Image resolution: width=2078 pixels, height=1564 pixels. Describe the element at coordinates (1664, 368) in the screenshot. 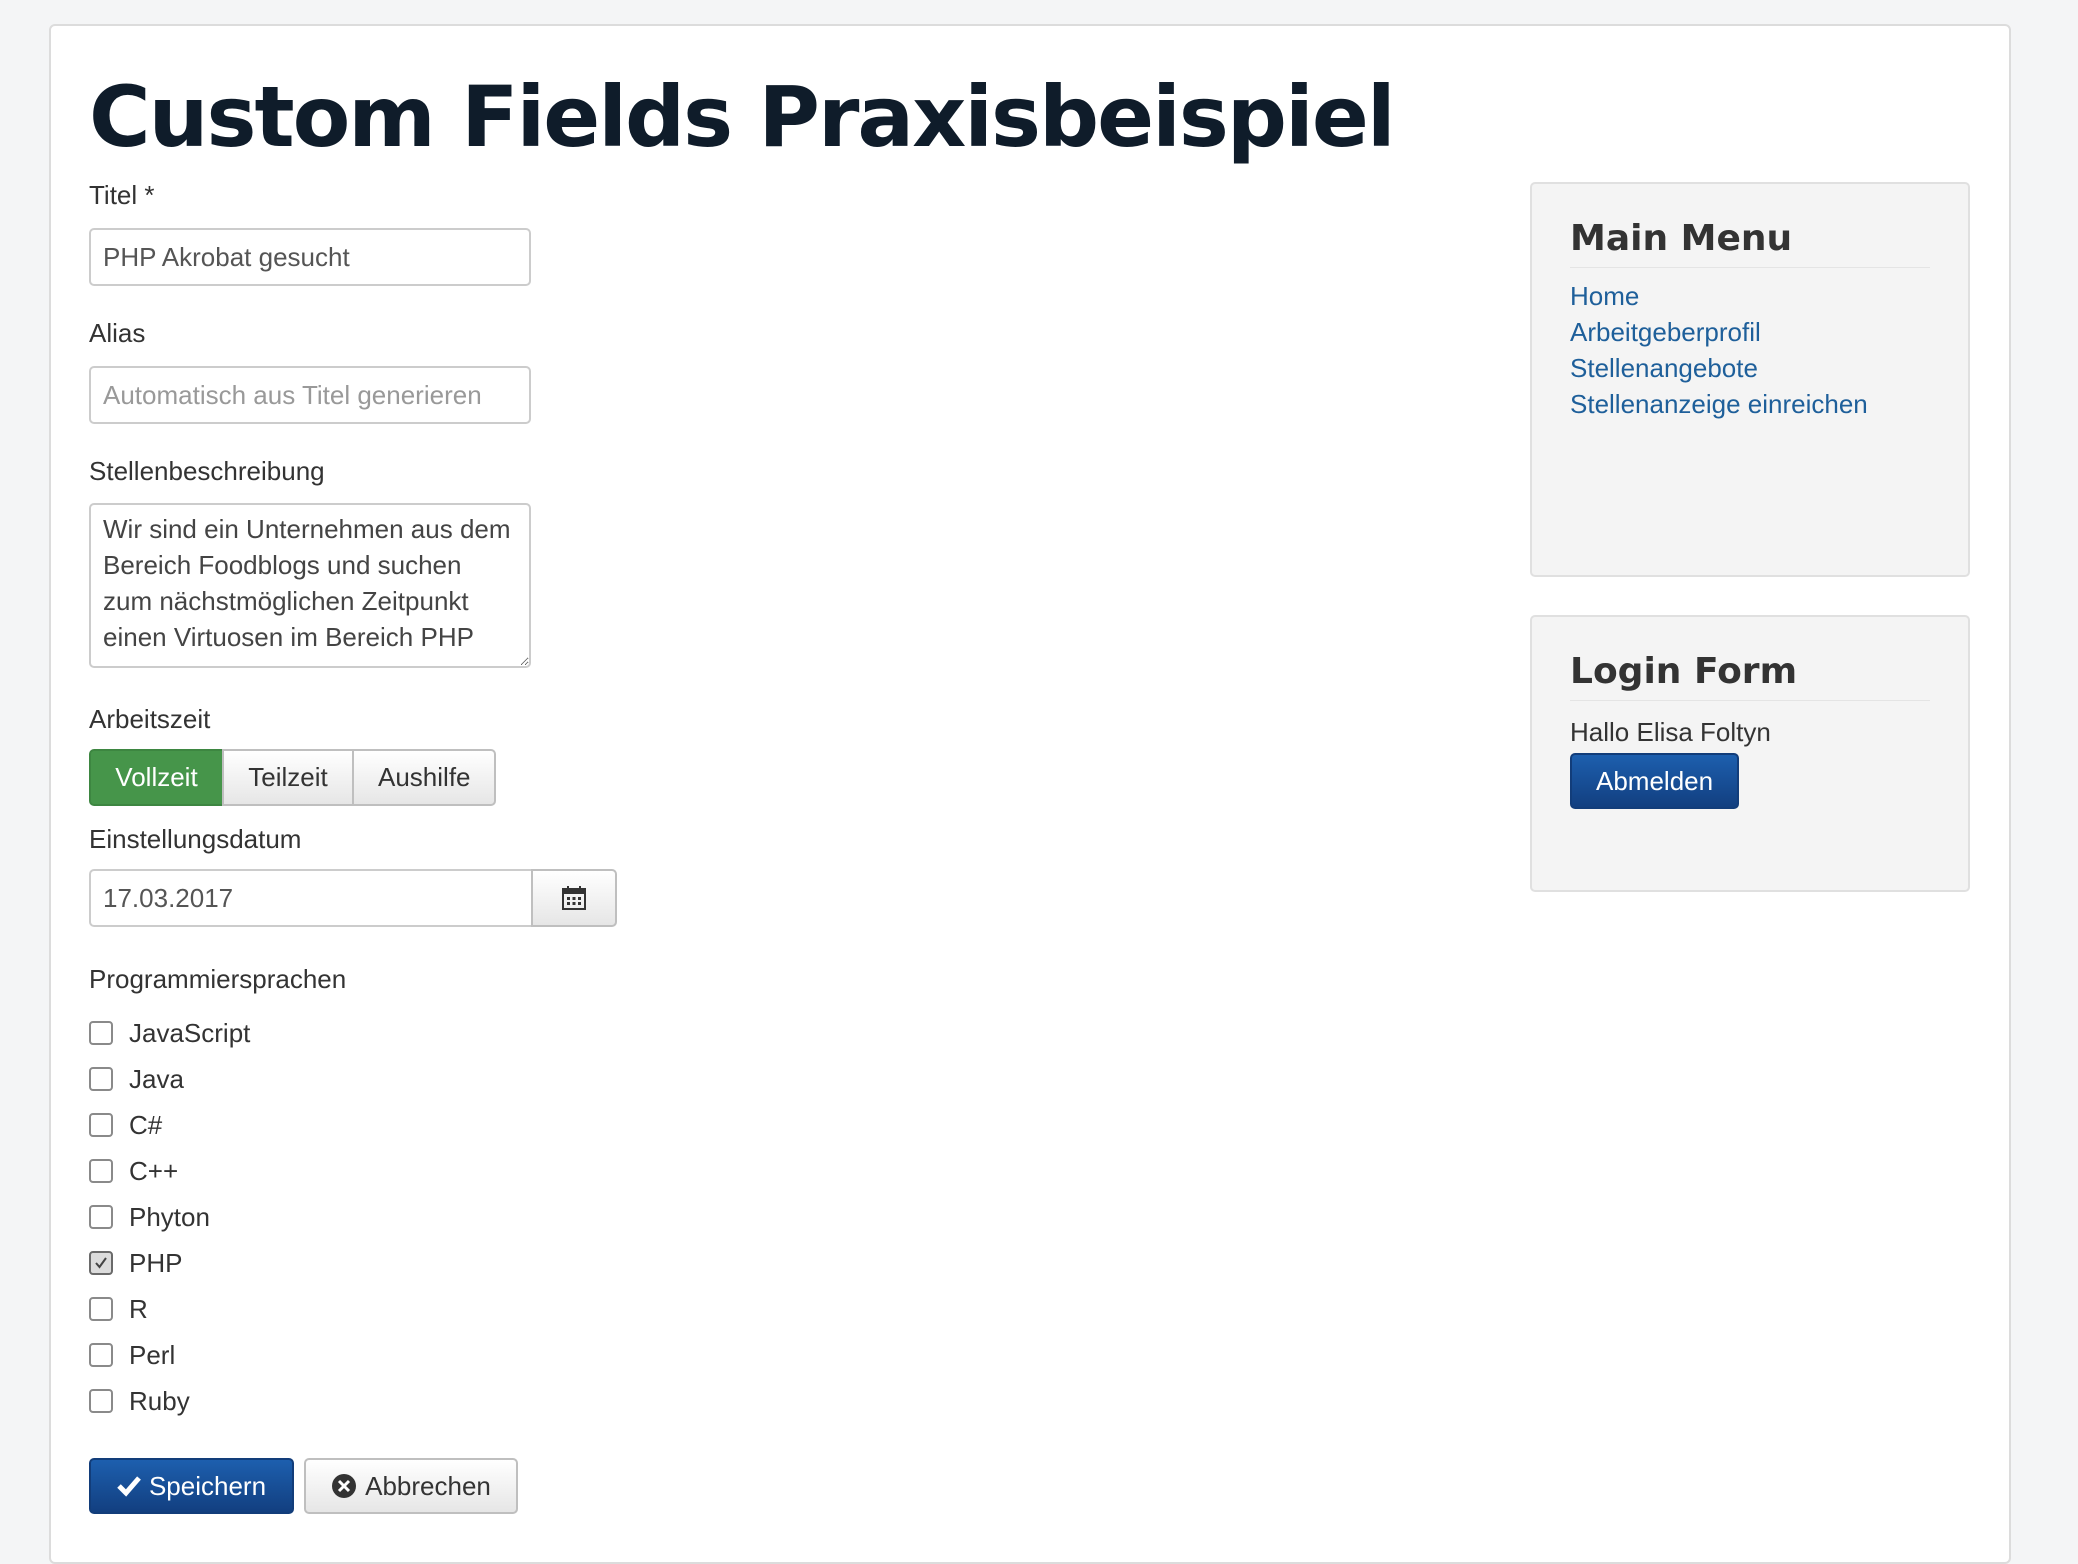

I see `menu-link-stellenangebote: Stellenangebote` at that location.